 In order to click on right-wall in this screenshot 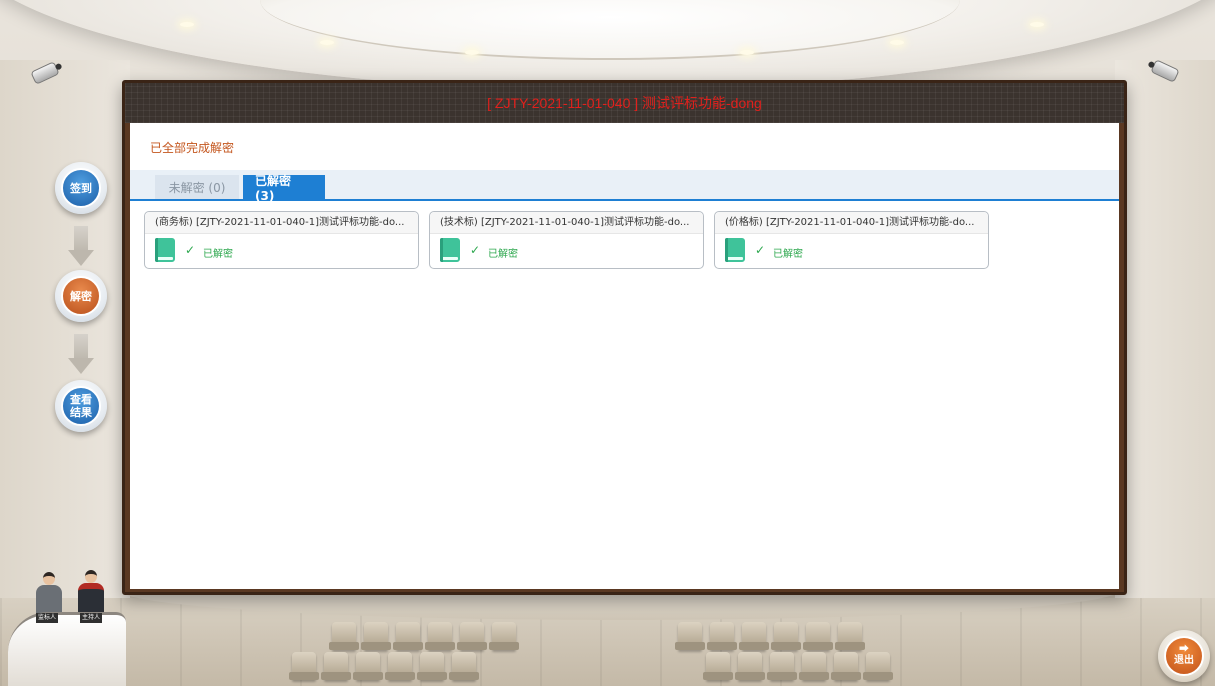, I will do `click(1165, 340)`.